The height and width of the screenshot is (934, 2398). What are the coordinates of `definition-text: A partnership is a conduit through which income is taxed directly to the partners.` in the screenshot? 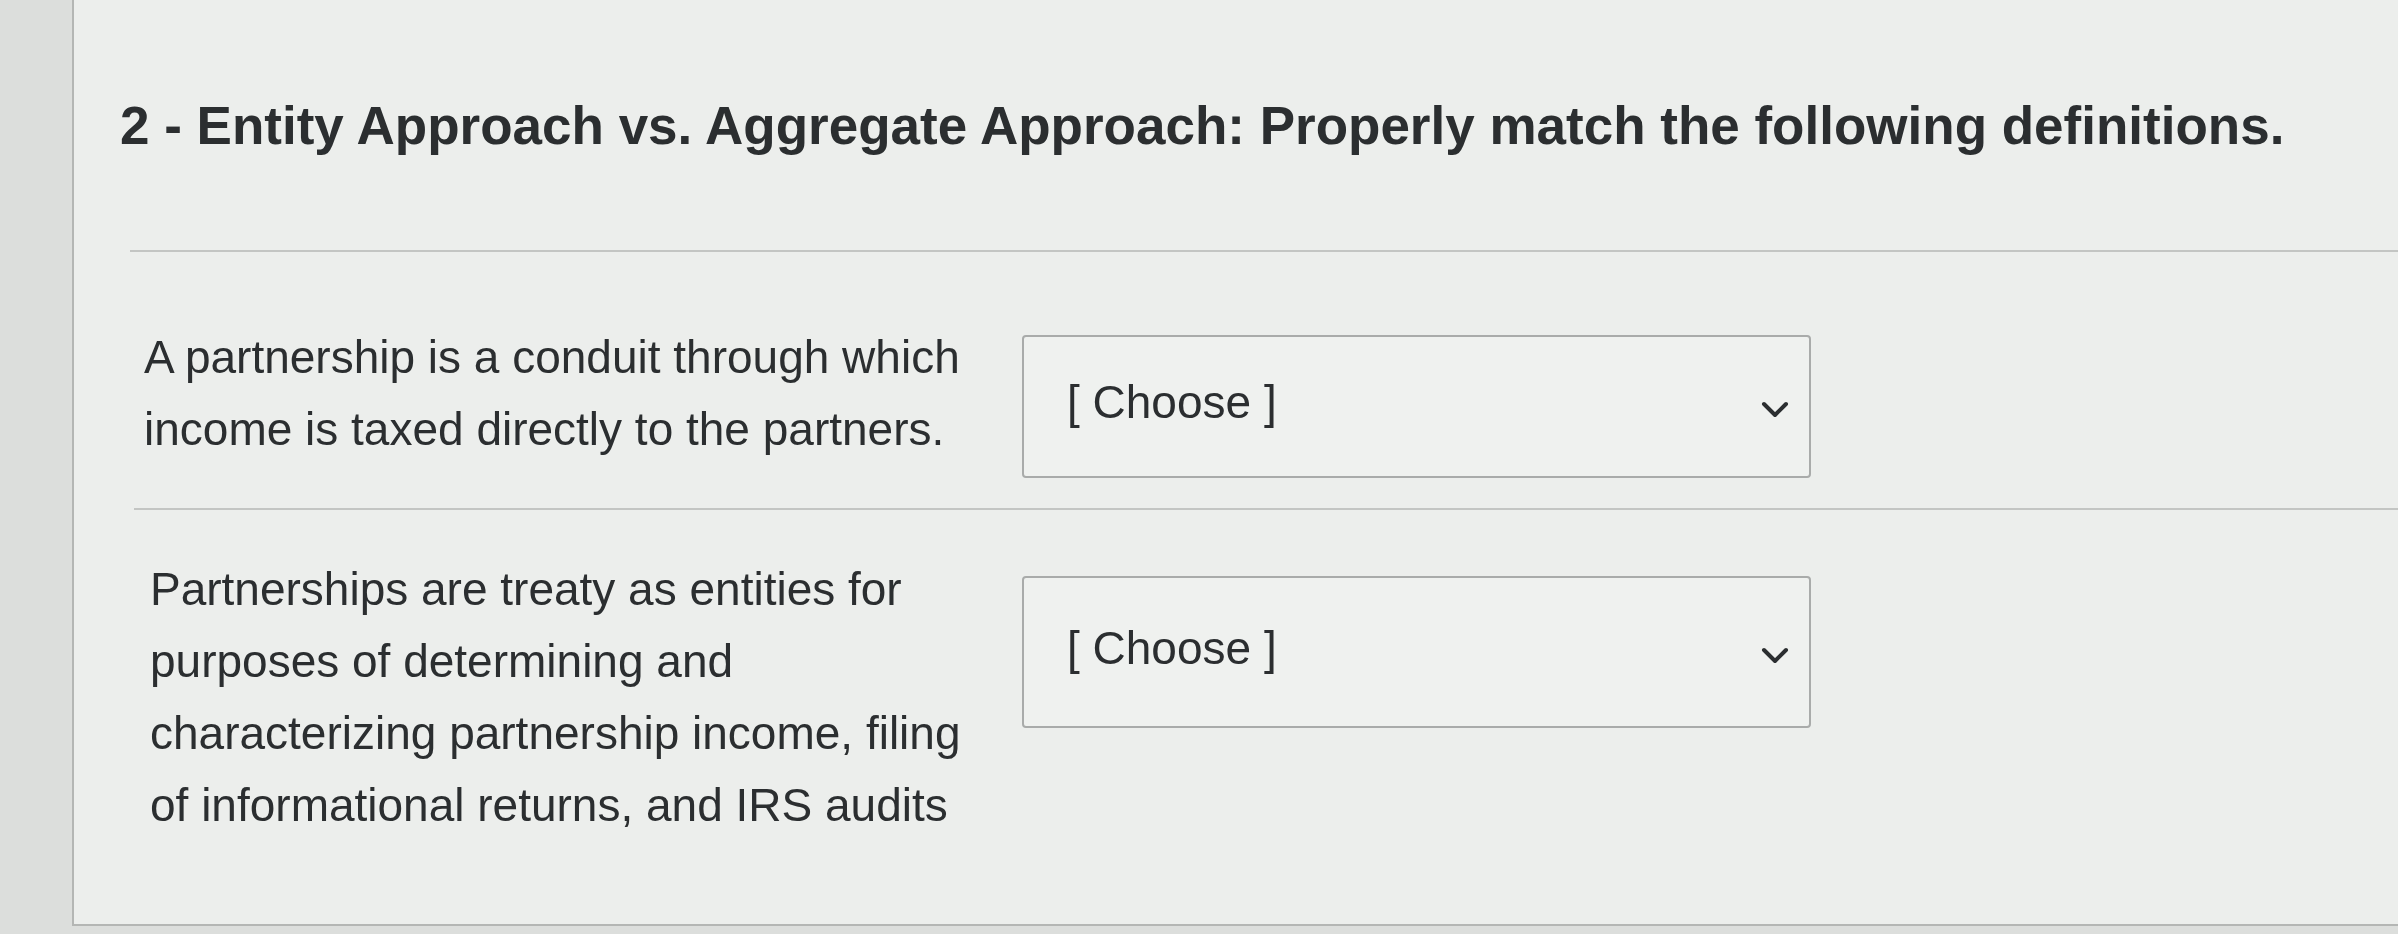 It's located at (552, 393).